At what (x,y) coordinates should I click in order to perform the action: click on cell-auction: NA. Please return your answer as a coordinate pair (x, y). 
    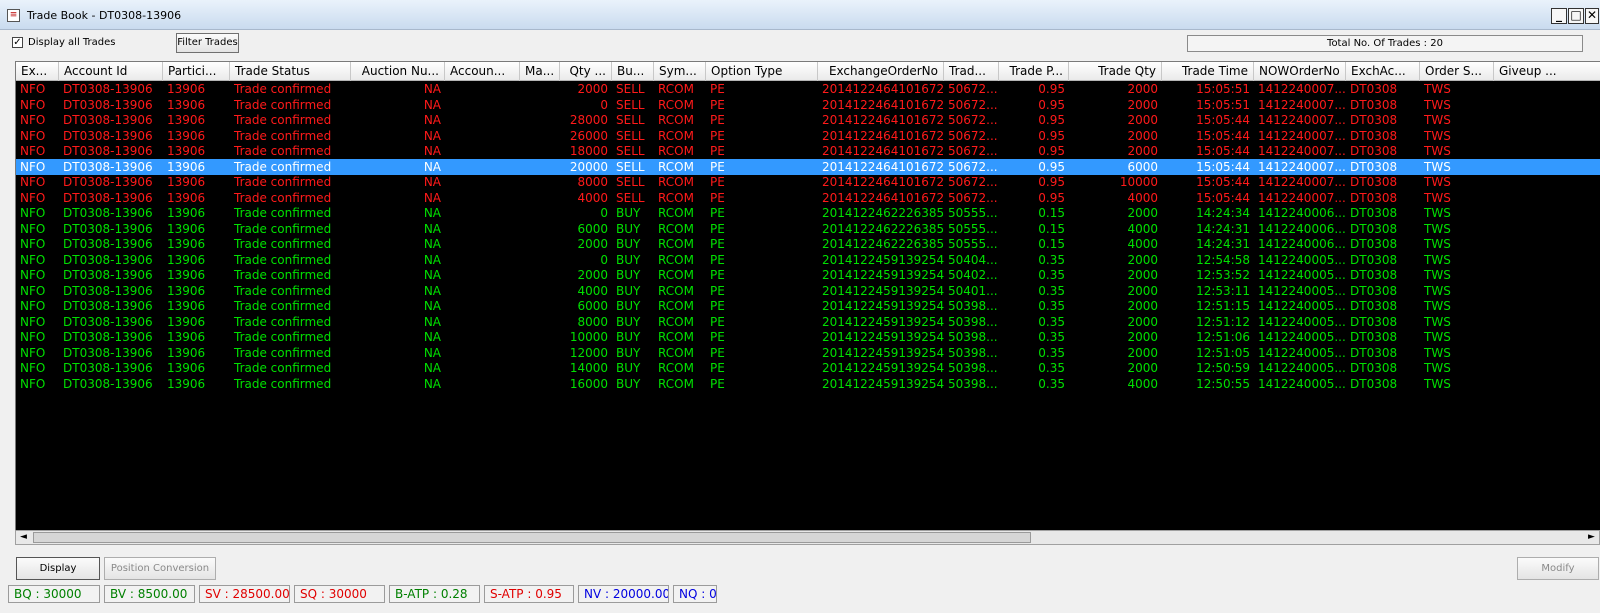
    Looking at the image, I should click on (432, 151).